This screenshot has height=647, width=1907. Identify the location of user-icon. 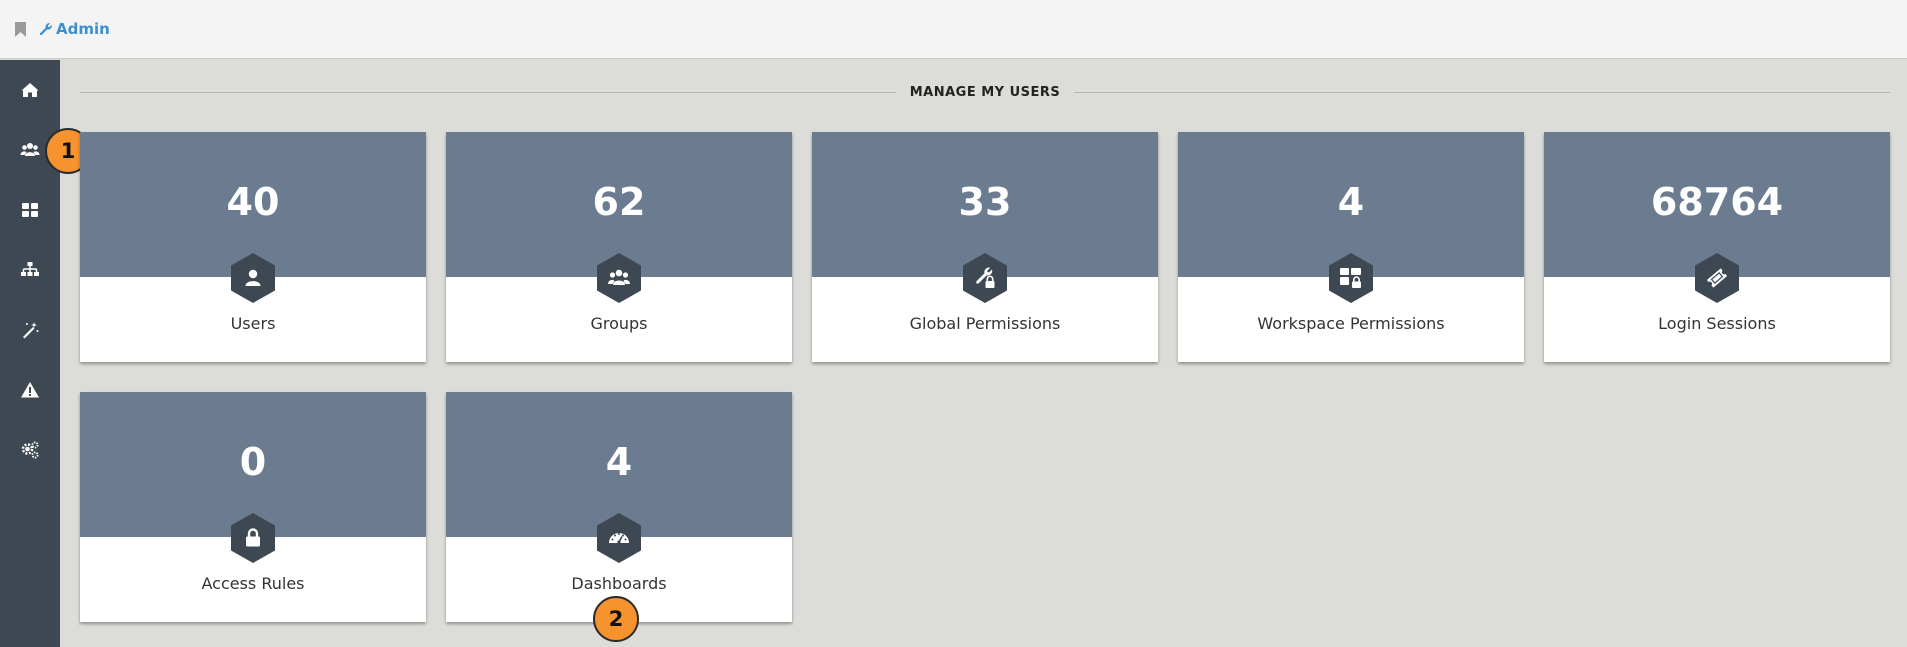
(253, 277).